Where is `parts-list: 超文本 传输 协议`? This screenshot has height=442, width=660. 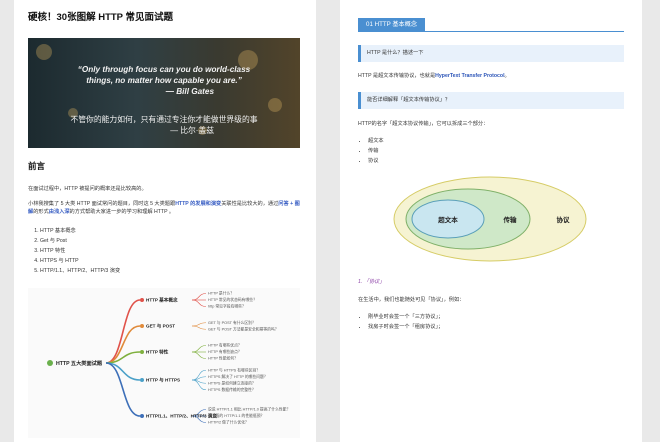
parts-list: 超文本 传输 协议 is located at coordinates (371, 151).